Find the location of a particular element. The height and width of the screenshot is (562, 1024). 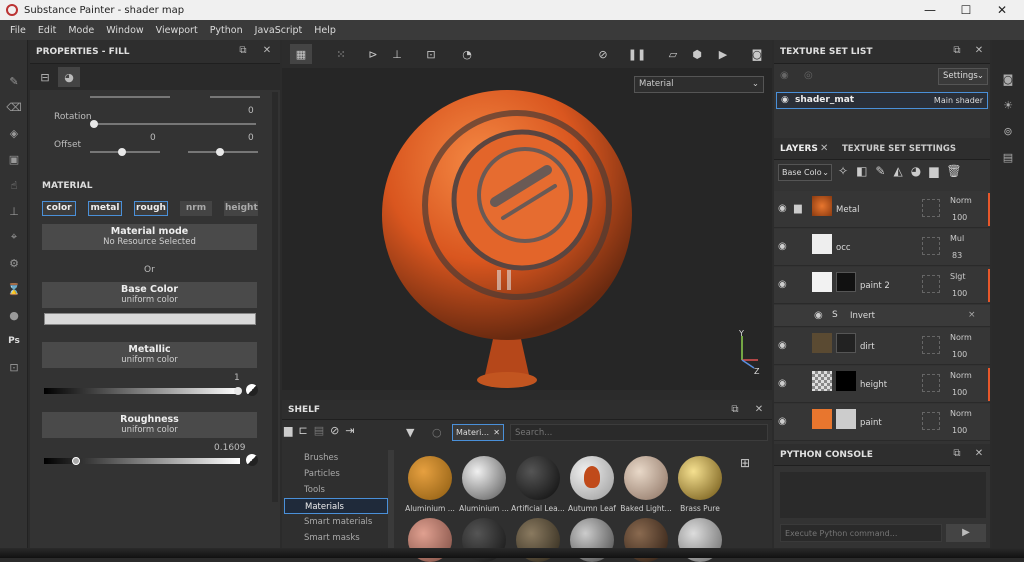

offset-x-value: 0 is located at coordinates (153, 138).